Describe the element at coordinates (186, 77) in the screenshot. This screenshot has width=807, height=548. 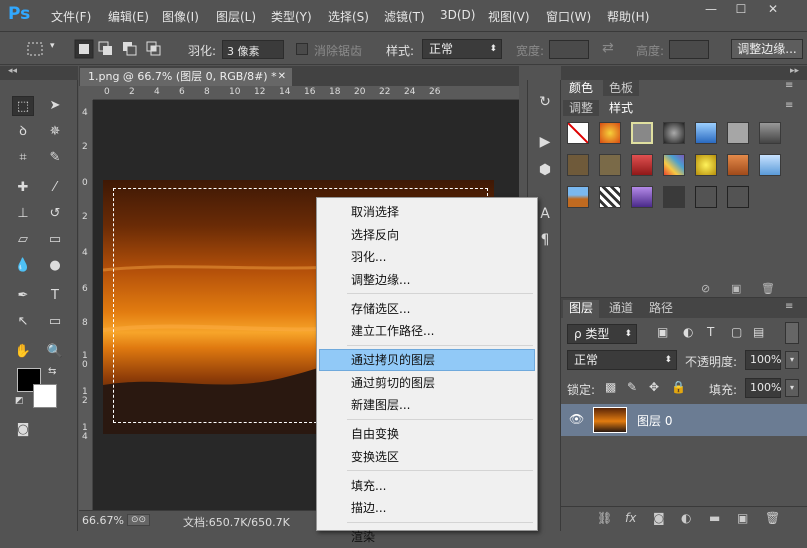
I see `document-tab: 1.png @ 66.7% (图层 0, RGB/8#) * ✕` at that location.